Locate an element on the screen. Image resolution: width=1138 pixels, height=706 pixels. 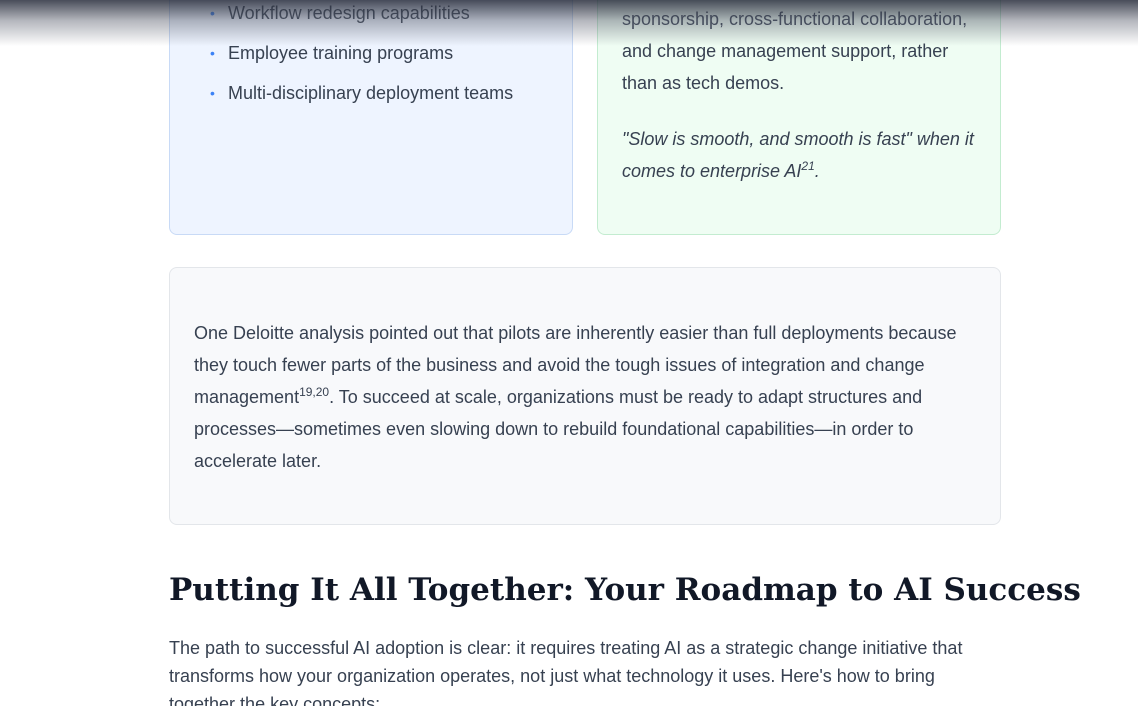
list-item: • Employee training programs is located at coordinates (361, 53).